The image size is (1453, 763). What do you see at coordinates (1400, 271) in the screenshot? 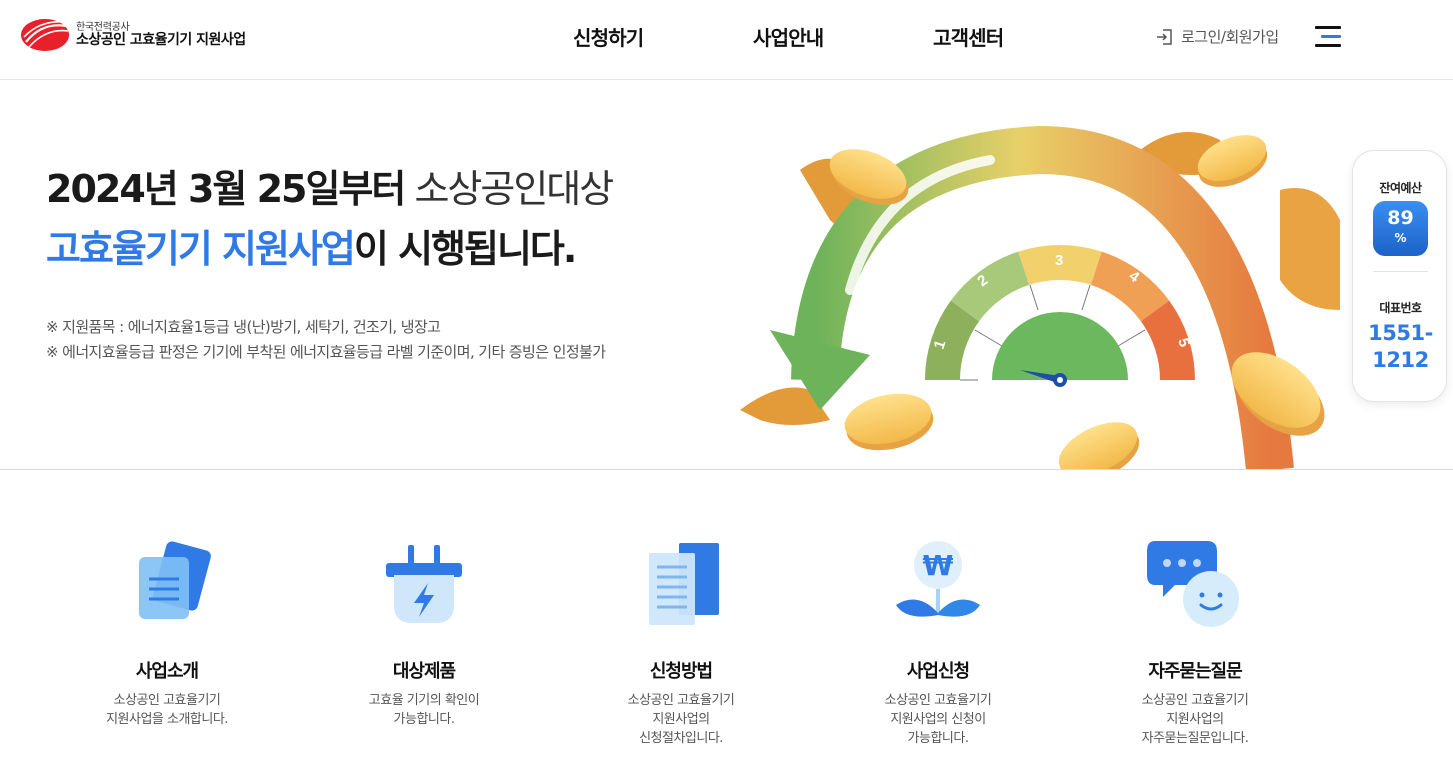
I see `side-divider` at bounding box center [1400, 271].